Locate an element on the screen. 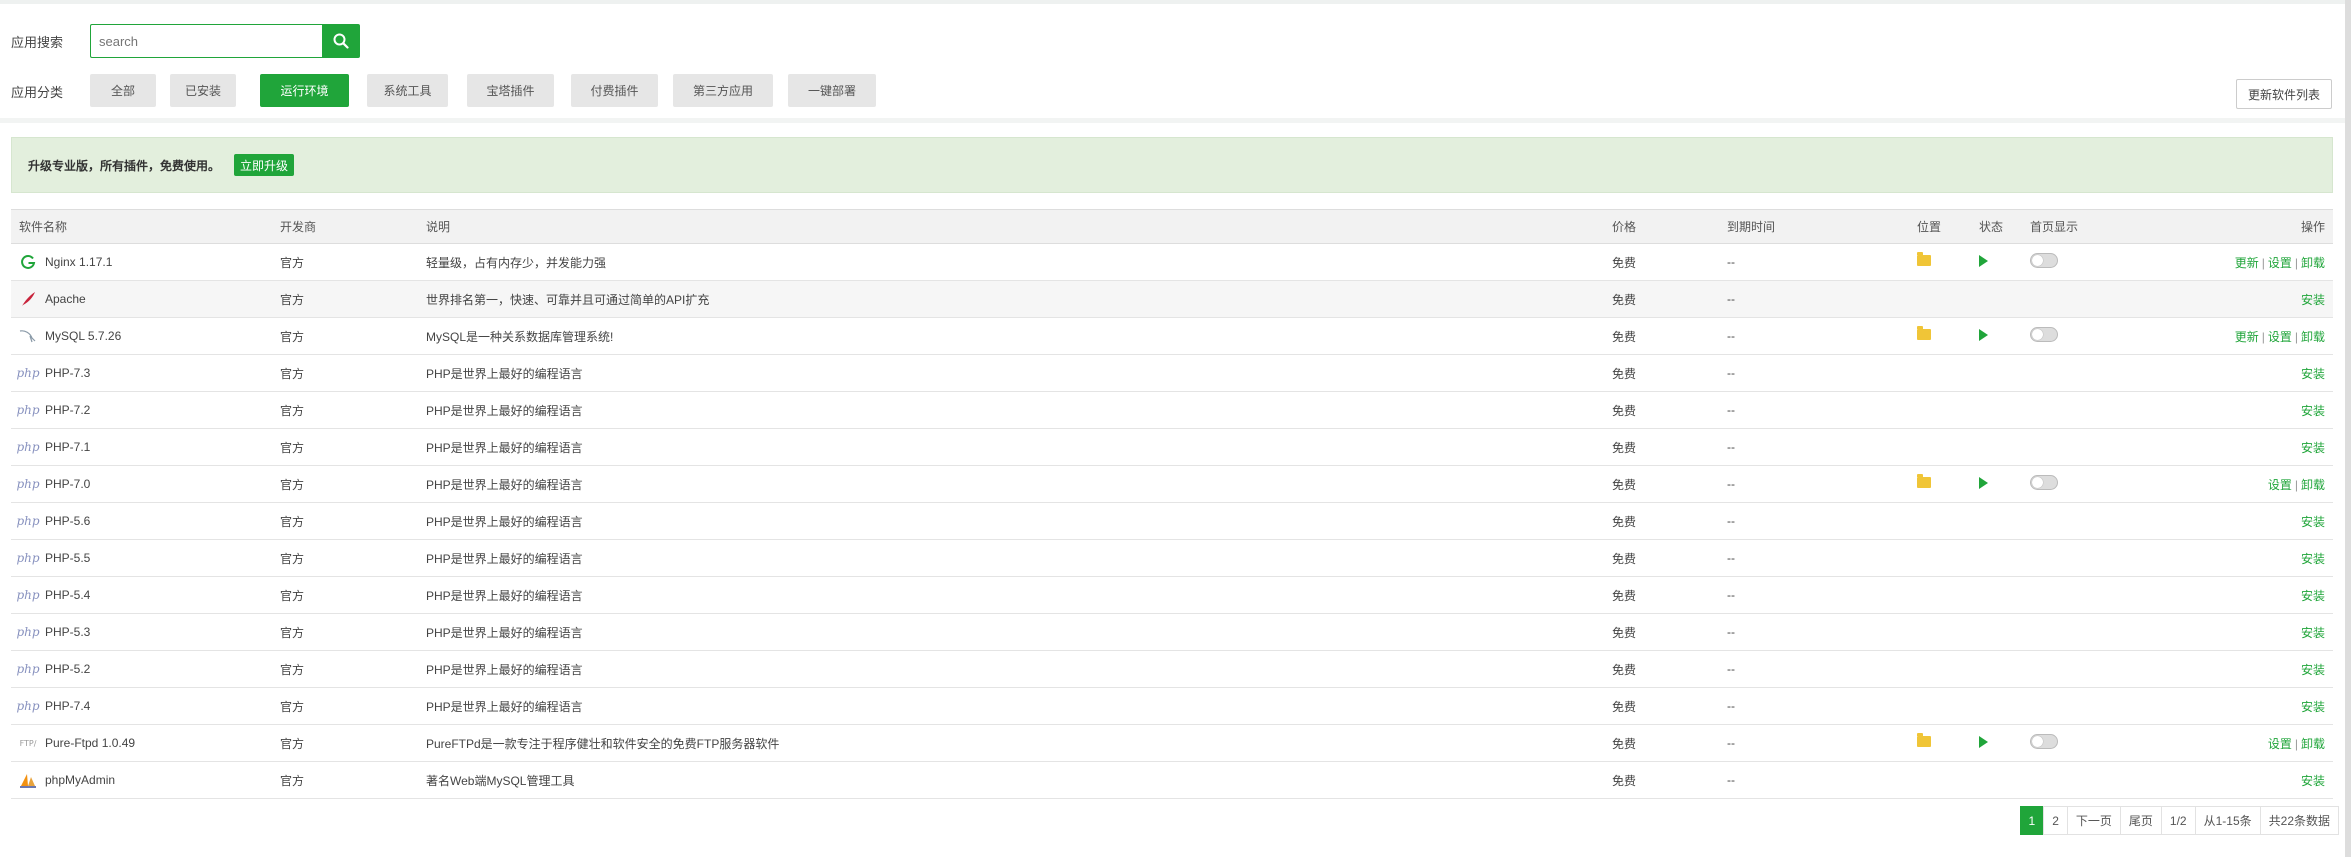 The width and height of the screenshot is (2351, 857). nginx-icon is located at coordinates (28, 262).